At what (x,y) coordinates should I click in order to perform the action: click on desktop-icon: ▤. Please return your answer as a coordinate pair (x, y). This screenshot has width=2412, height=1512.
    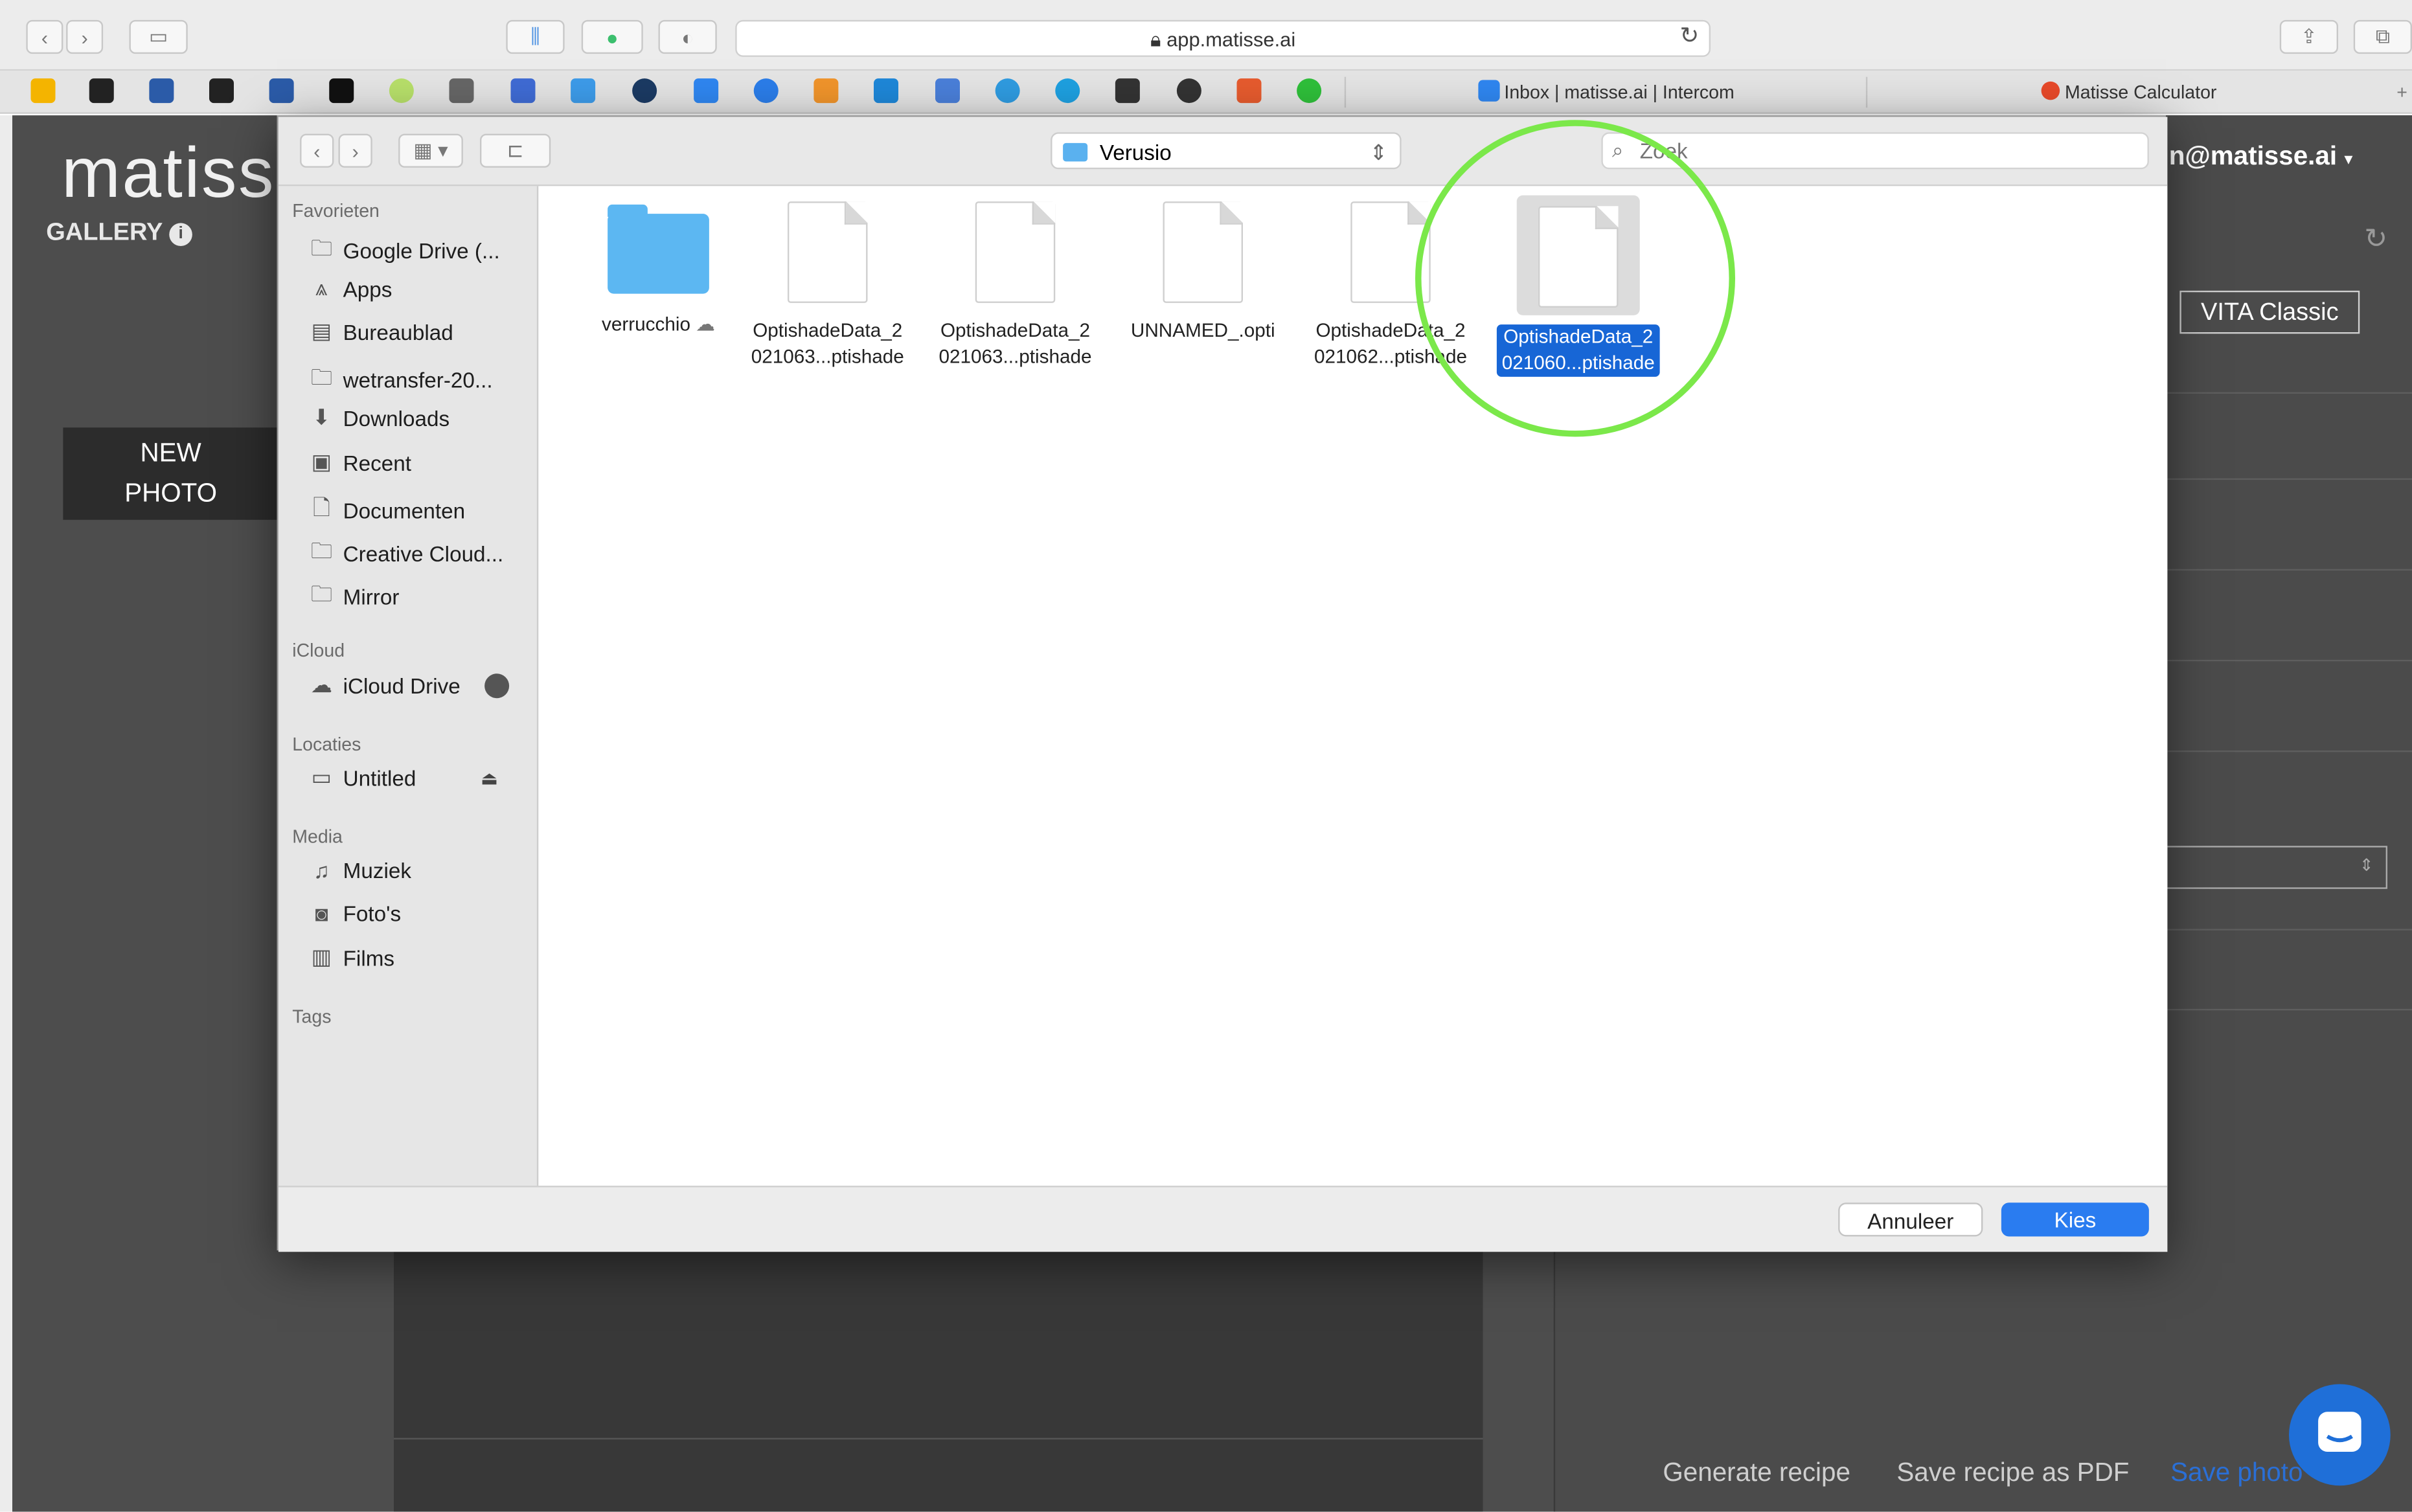
    Looking at the image, I should click on (321, 330).